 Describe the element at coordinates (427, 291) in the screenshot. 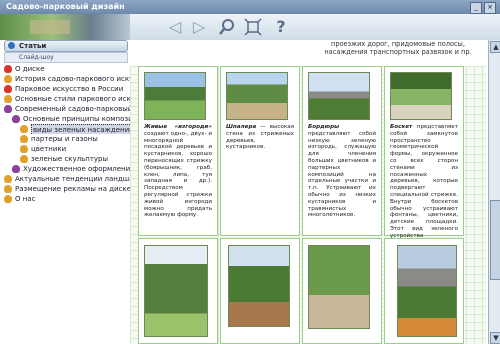

I see `sculpture-photo` at that location.